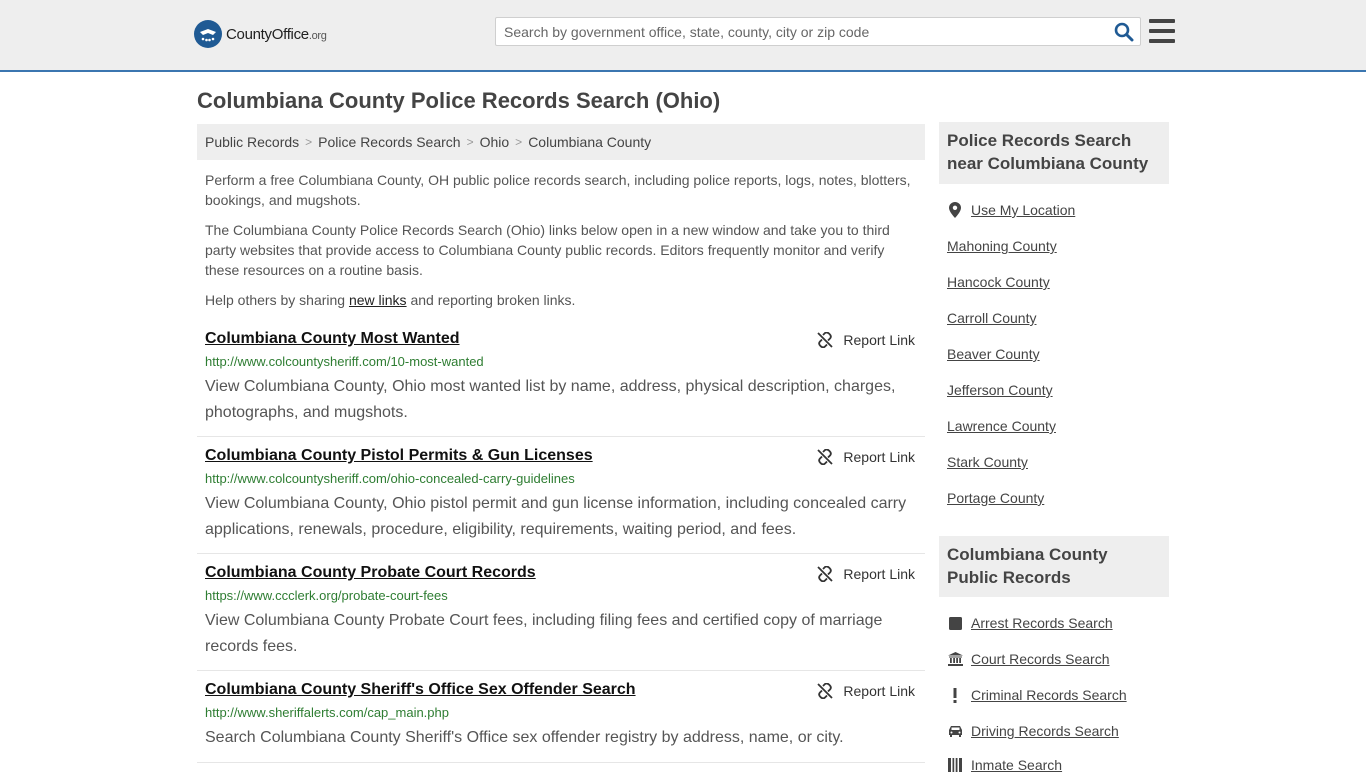 This screenshot has width=1366, height=773. Describe the element at coordinates (993, 354) in the screenshot. I see `nearby-county-link: Beaver County` at that location.